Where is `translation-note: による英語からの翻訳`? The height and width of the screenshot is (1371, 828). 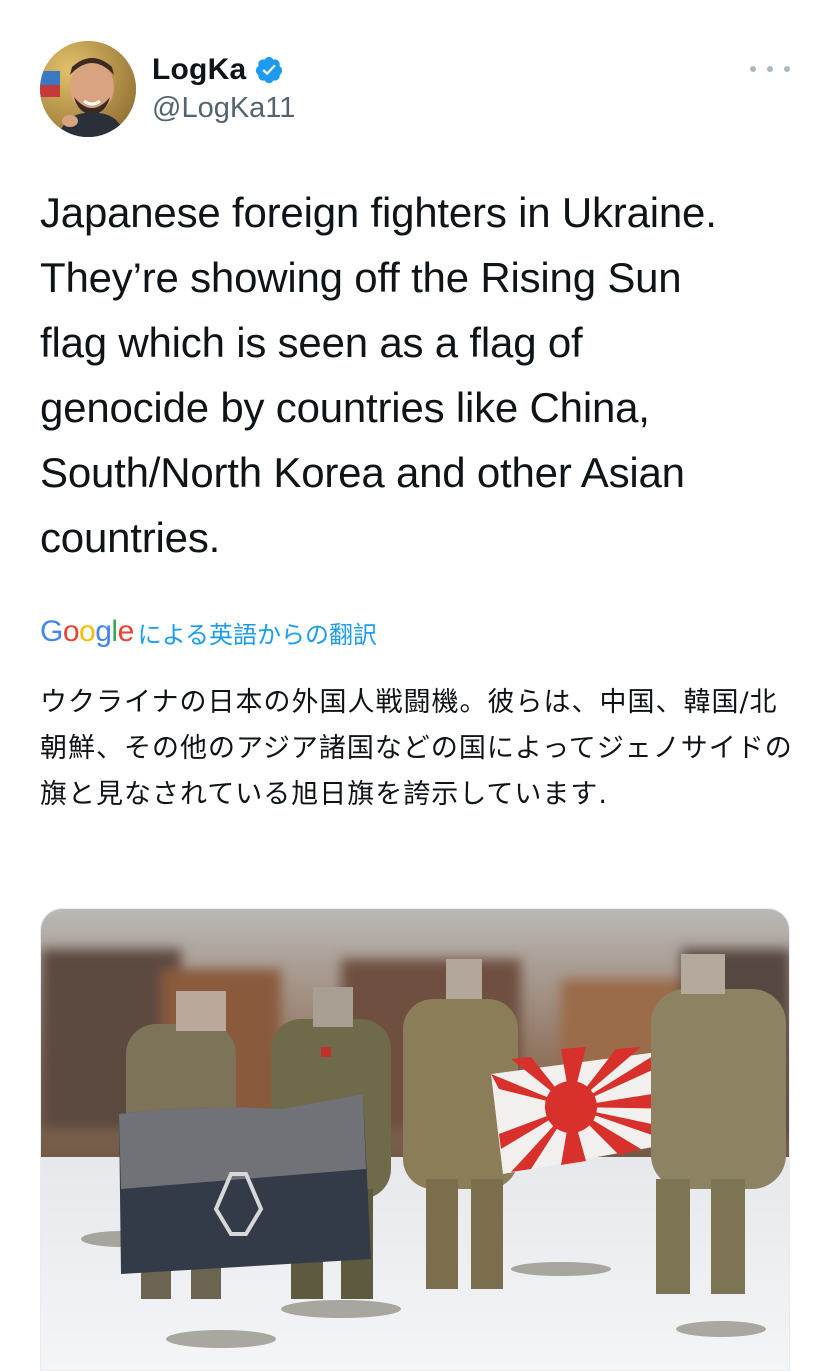 translation-note: による英語からの翻訳 is located at coordinates (257, 632).